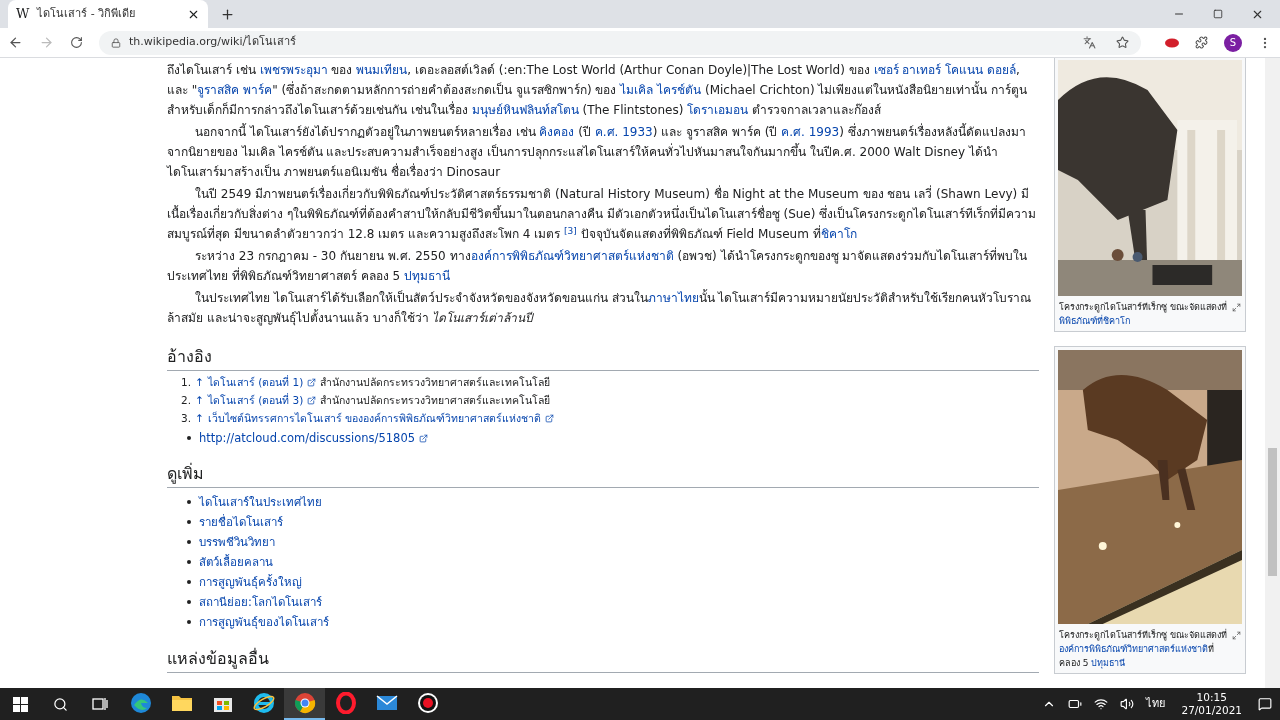 The height and width of the screenshot is (720, 1280). What do you see at coordinates (304, 703) in the screenshot?
I see `chrome-icon` at bounding box center [304, 703].